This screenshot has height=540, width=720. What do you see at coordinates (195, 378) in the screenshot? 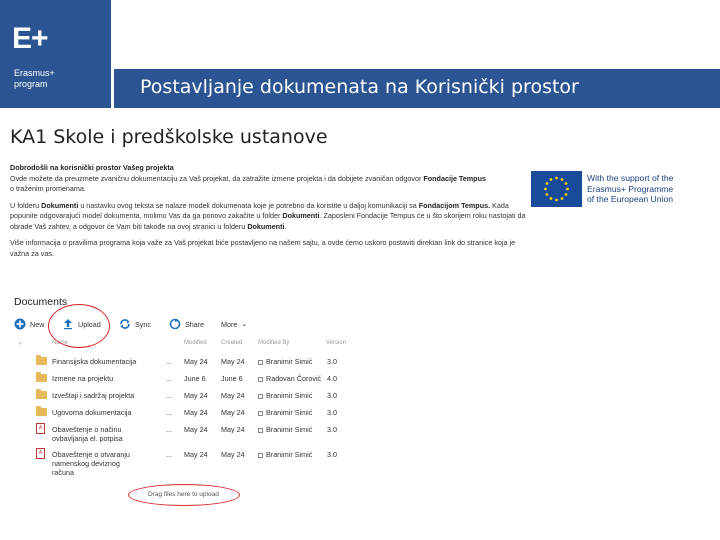
I see `row-modified: June 6` at bounding box center [195, 378].